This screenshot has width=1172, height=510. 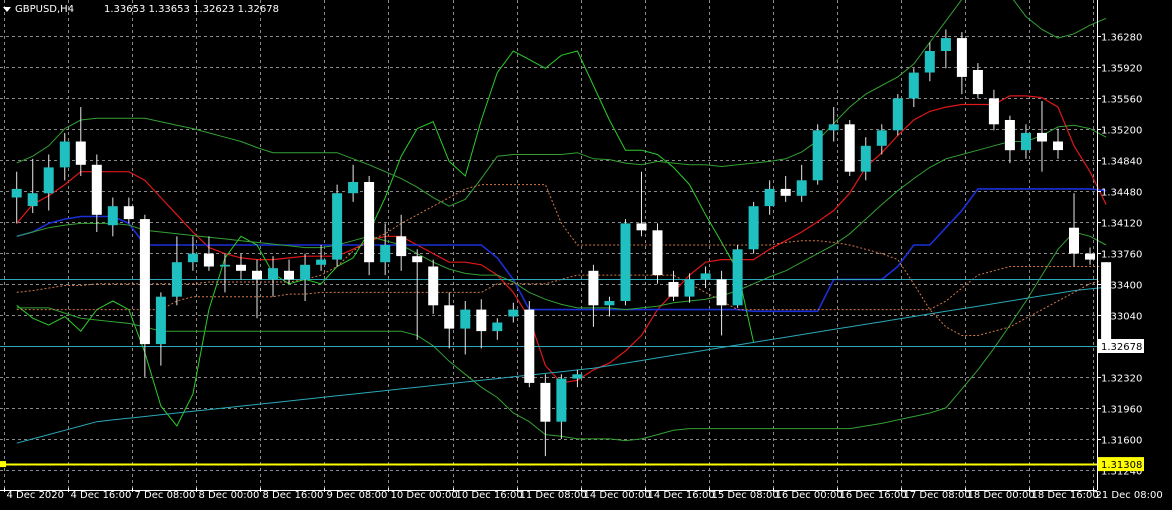 I want to click on x-tick-label: 16 Dec 00:00, so click(x=809, y=495).